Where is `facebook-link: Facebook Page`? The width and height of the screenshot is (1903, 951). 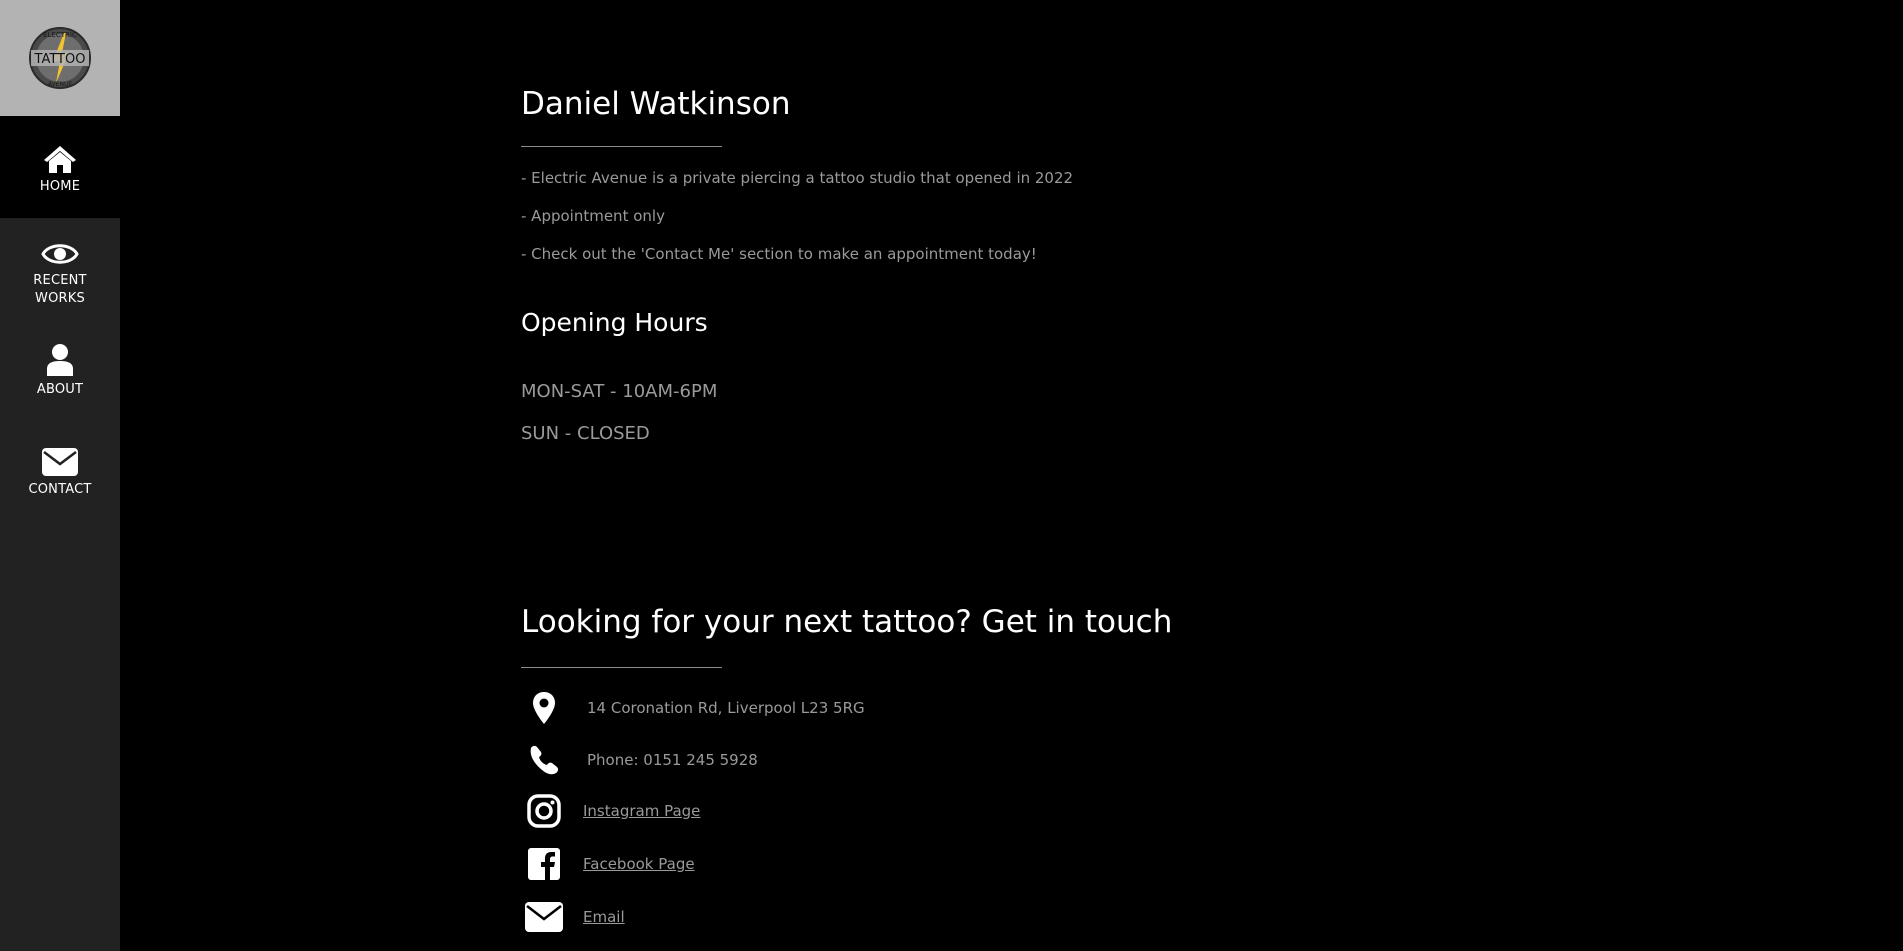
facebook-link: Facebook Page is located at coordinates (639, 864).